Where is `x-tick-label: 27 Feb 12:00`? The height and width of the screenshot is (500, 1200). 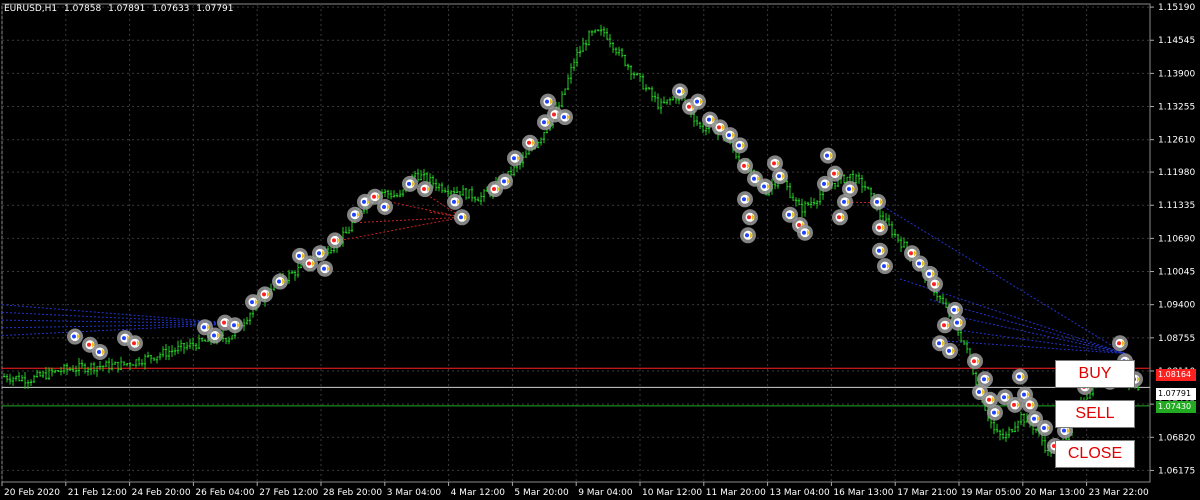 x-tick-label: 27 Feb 12:00 is located at coordinates (288, 493).